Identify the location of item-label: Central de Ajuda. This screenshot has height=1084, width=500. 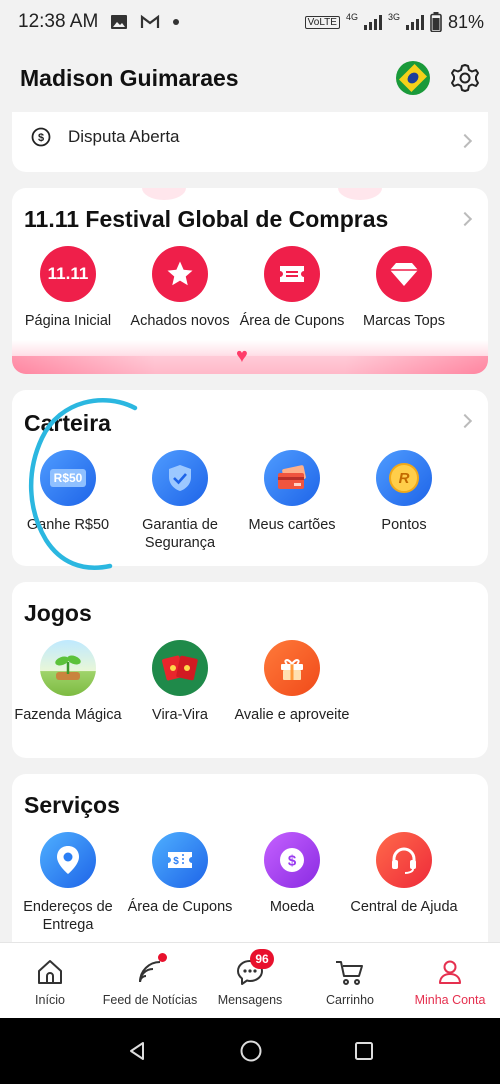
(404, 907).